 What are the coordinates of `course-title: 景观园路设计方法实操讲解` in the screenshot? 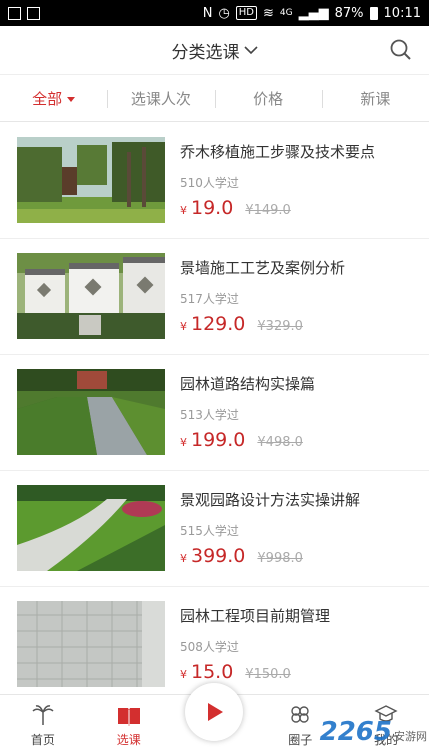 It's located at (270, 500).